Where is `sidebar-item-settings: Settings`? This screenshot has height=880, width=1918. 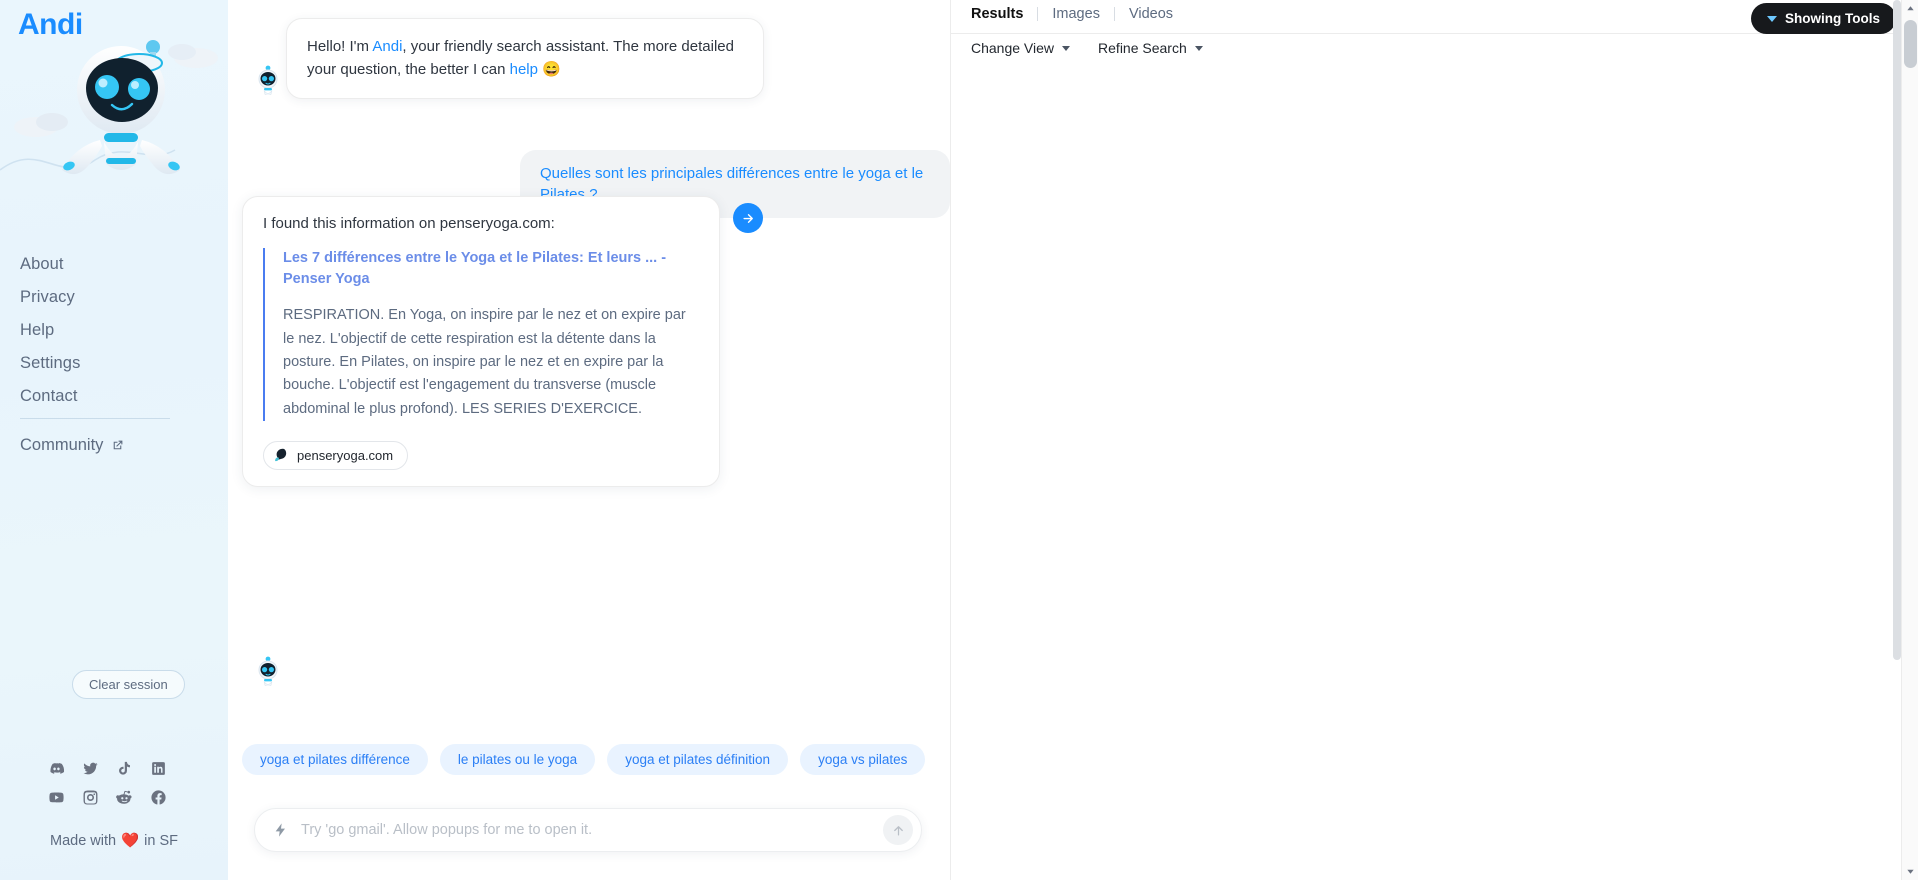
sidebar-item-settings: Settings is located at coordinates (115, 363).